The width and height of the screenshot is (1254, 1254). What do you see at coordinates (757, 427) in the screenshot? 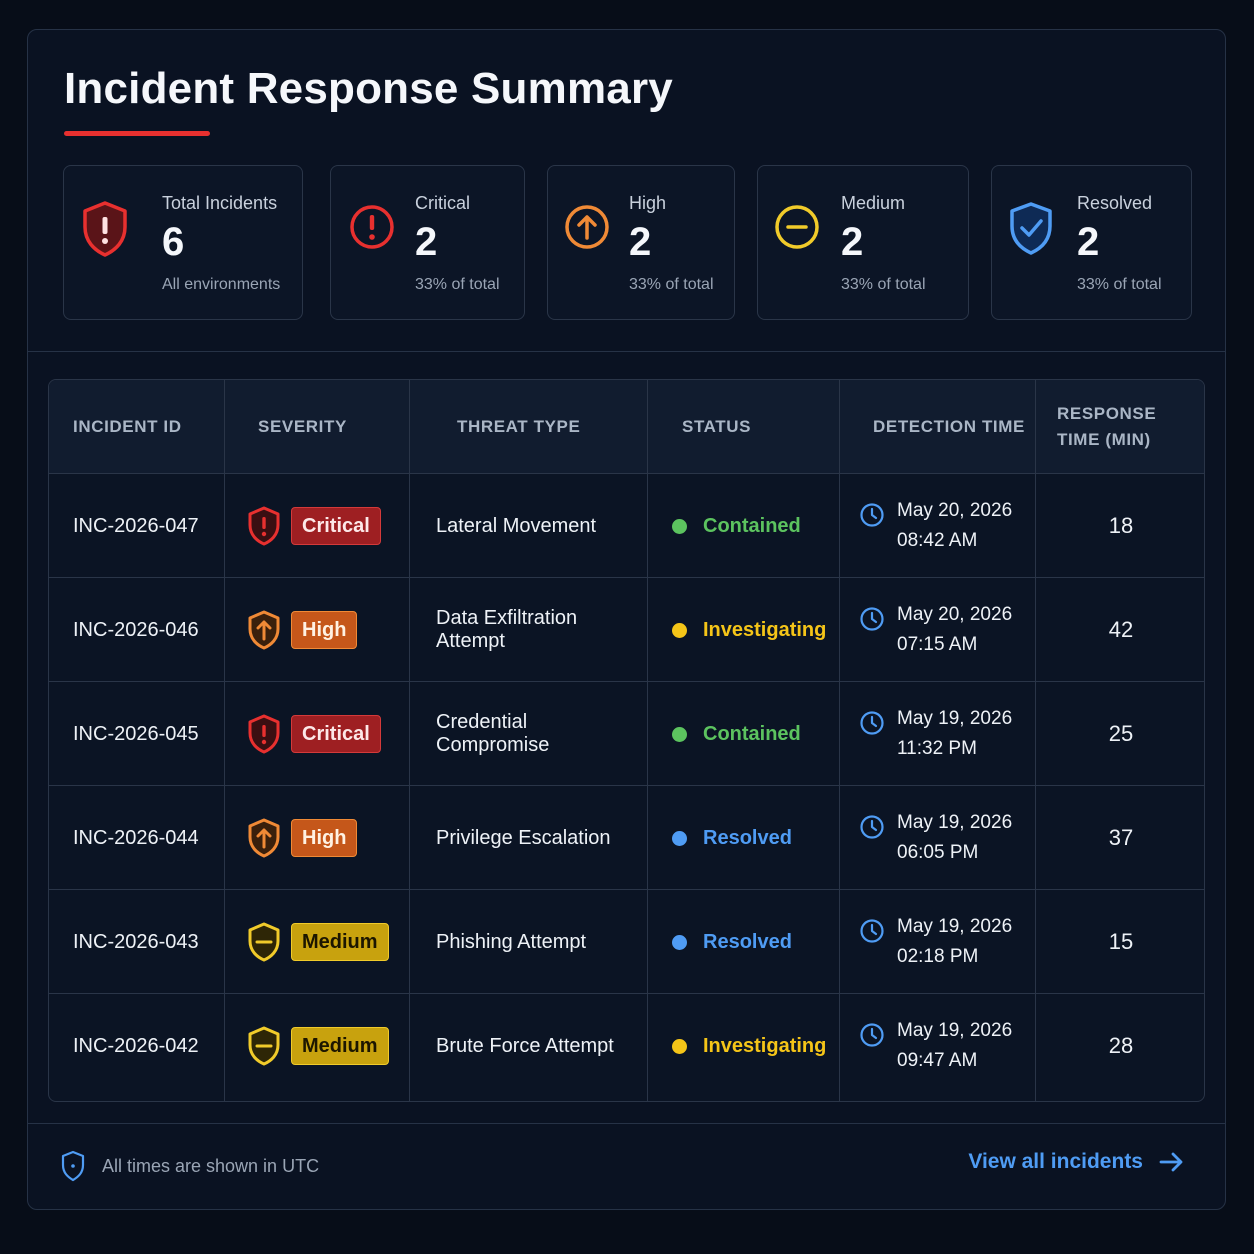
I see `column-header-status: STATUS` at bounding box center [757, 427].